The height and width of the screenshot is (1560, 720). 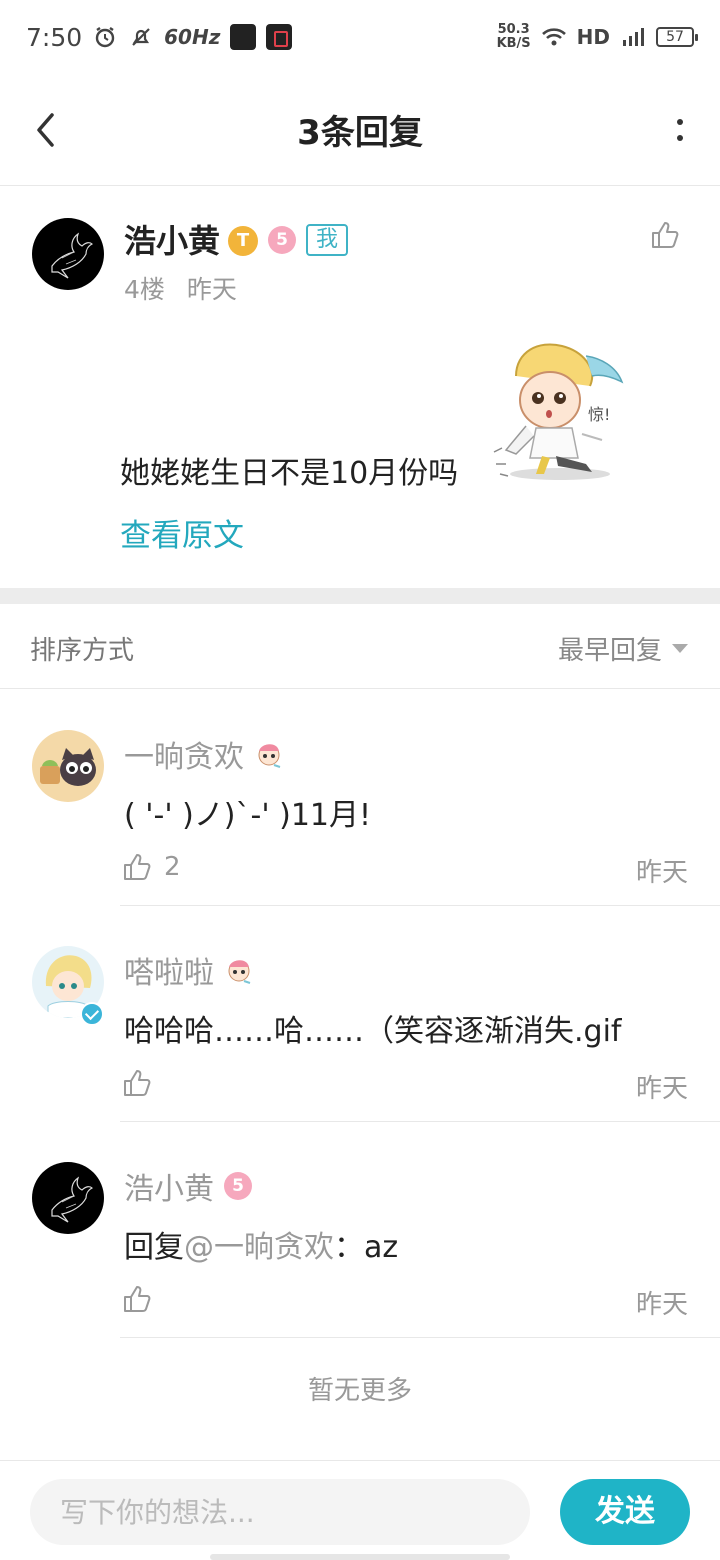 I want to click on sort-bar: 排序方式 最早回复, so click(x=360, y=646).